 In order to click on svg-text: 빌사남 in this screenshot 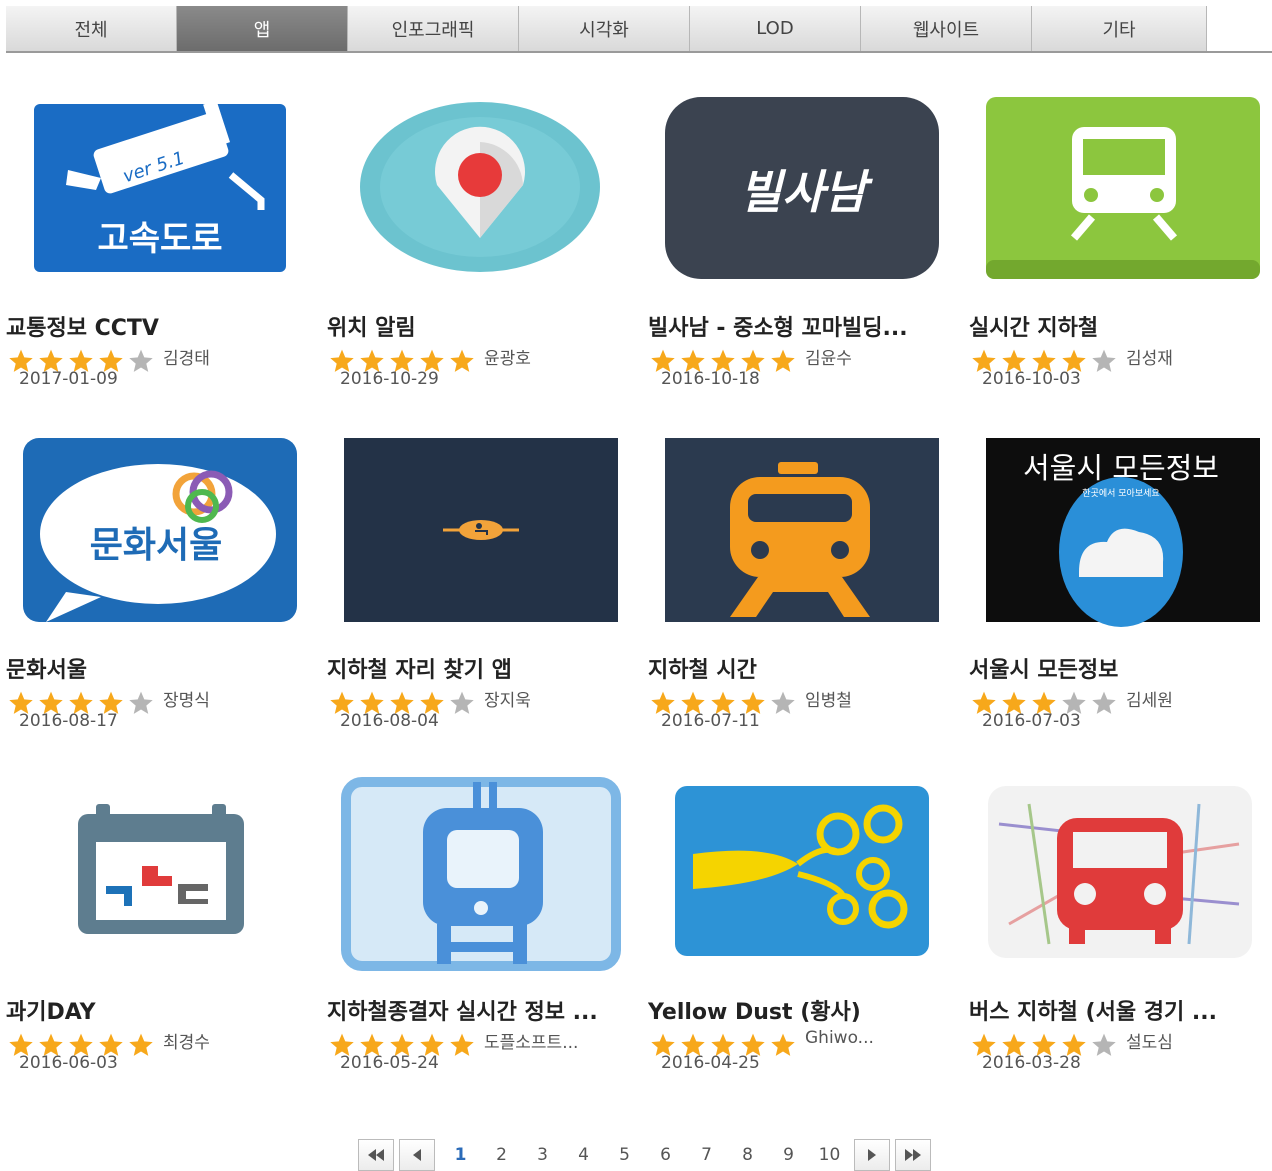, I will do `click(807, 192)`.